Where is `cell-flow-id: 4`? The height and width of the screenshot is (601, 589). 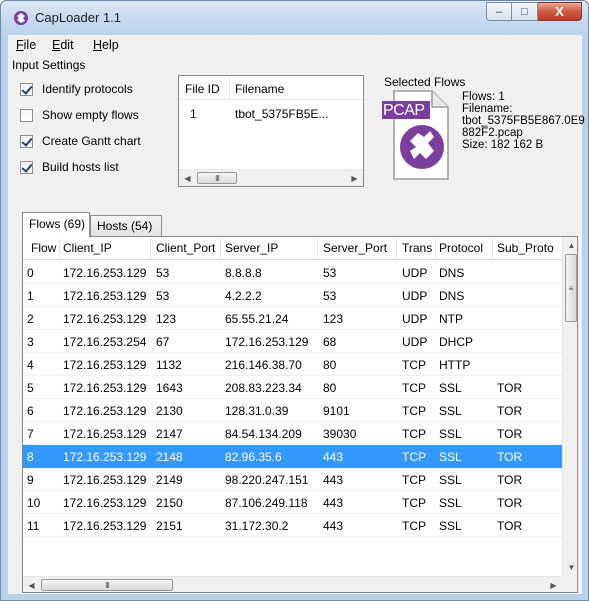
cell-flow-id: 4 is located at coordinates (30, 365).